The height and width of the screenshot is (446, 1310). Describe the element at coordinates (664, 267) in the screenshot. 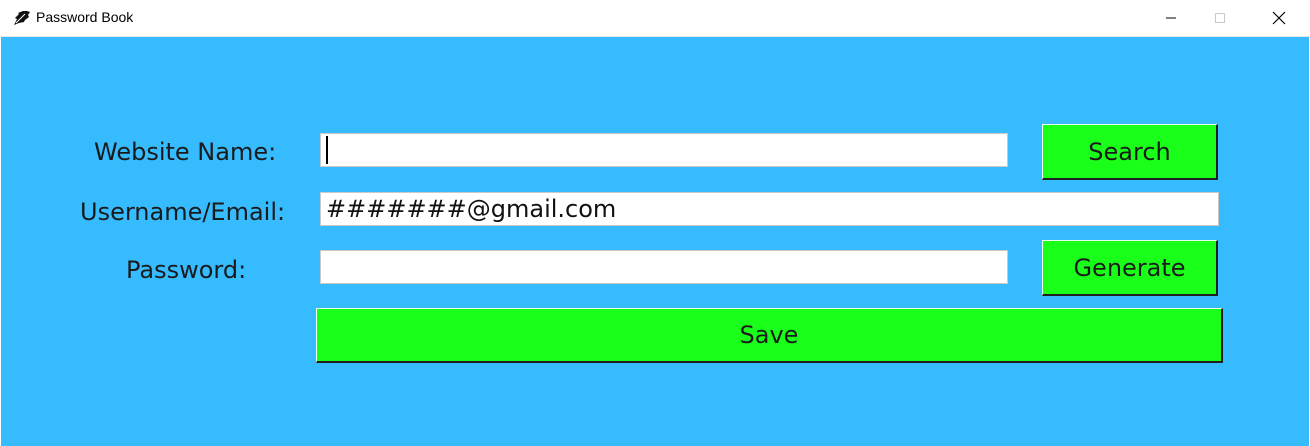

I see `password-input` at that location.